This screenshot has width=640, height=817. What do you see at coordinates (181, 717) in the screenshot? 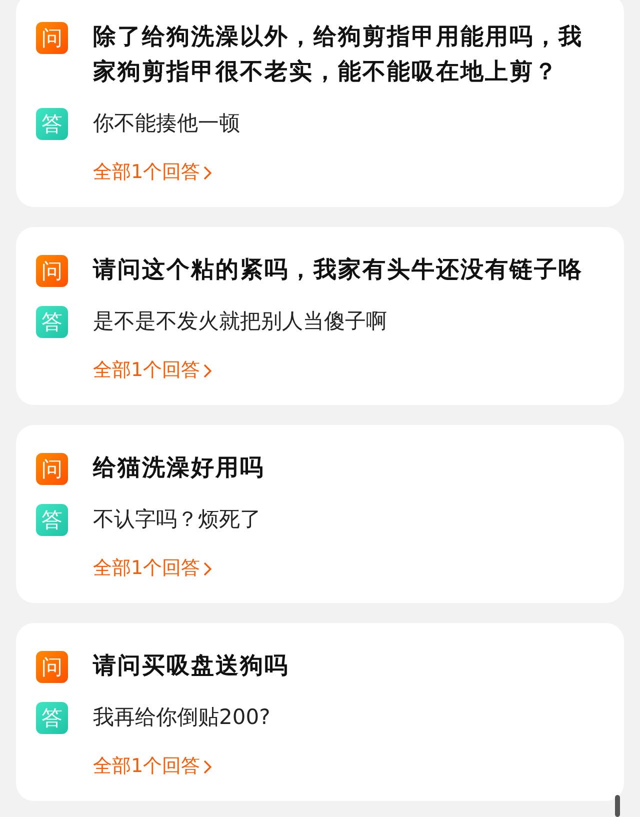
I see `answer-text: 我再给你倒贴200?` at bounding box center [181, 717].